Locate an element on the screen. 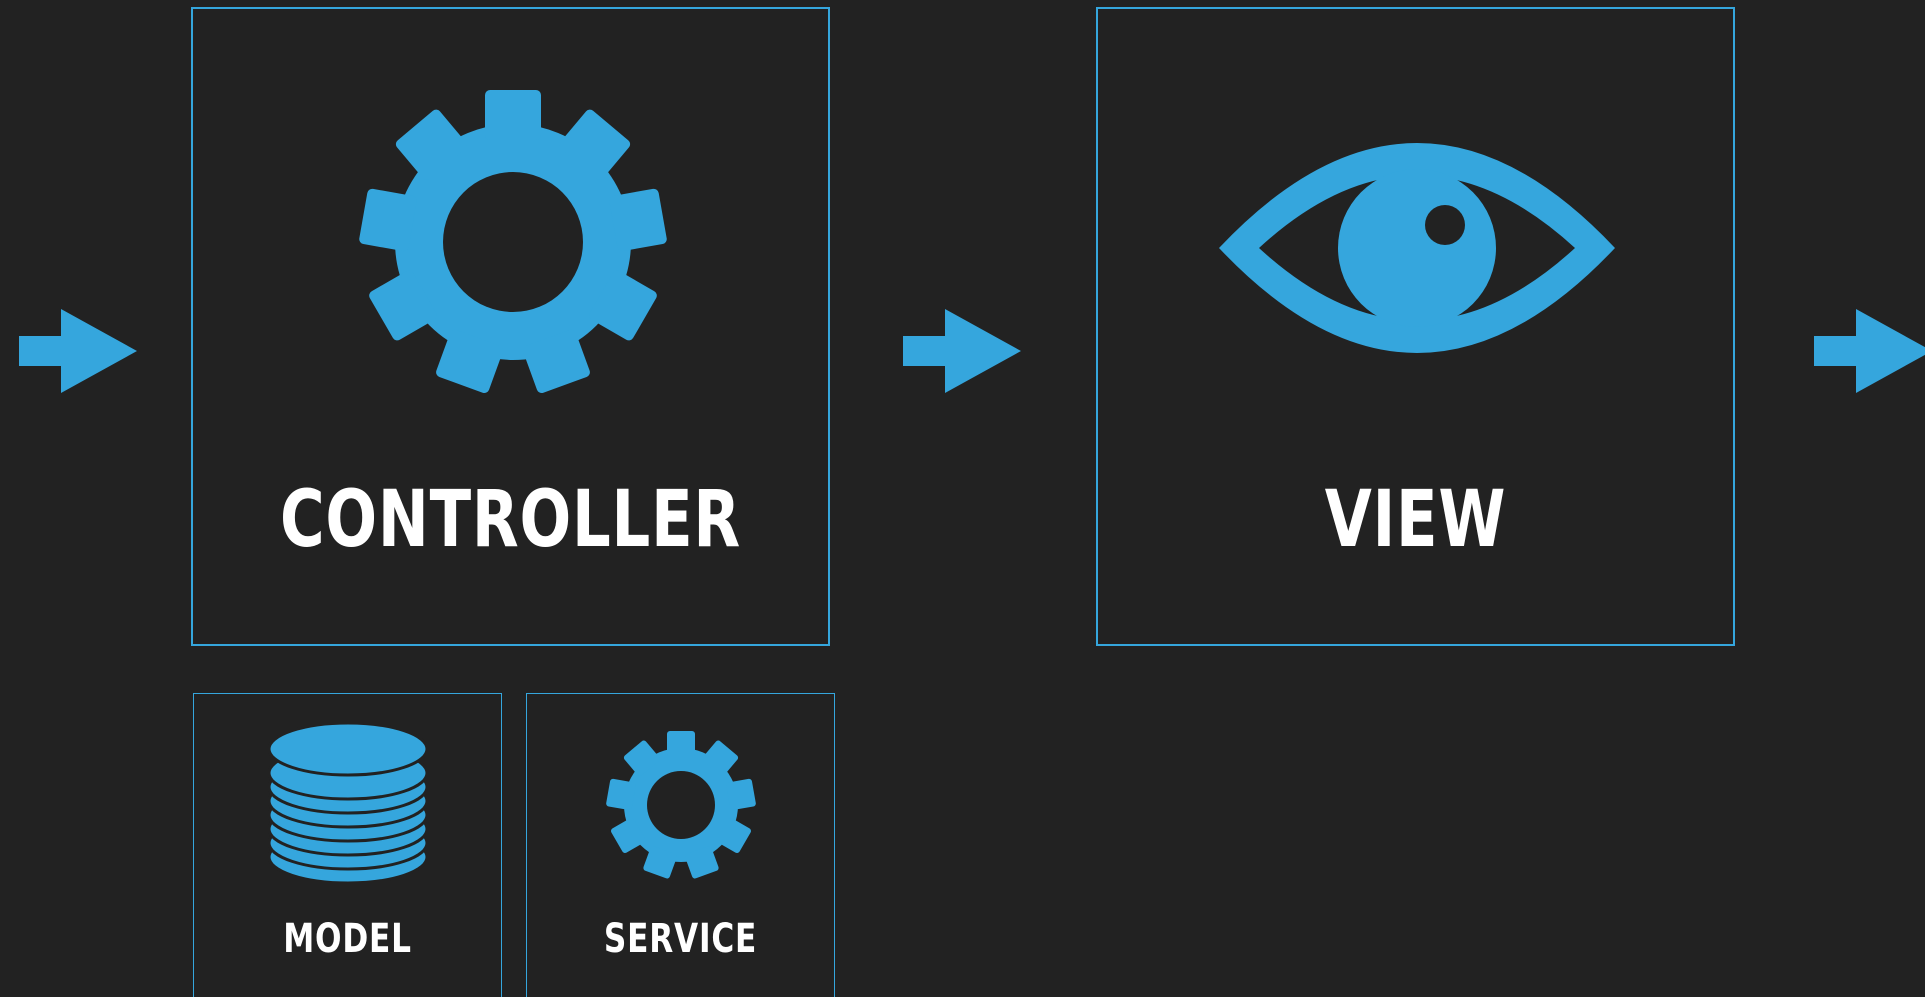  service-label: SERVICE is located at coordinates (680, 939).